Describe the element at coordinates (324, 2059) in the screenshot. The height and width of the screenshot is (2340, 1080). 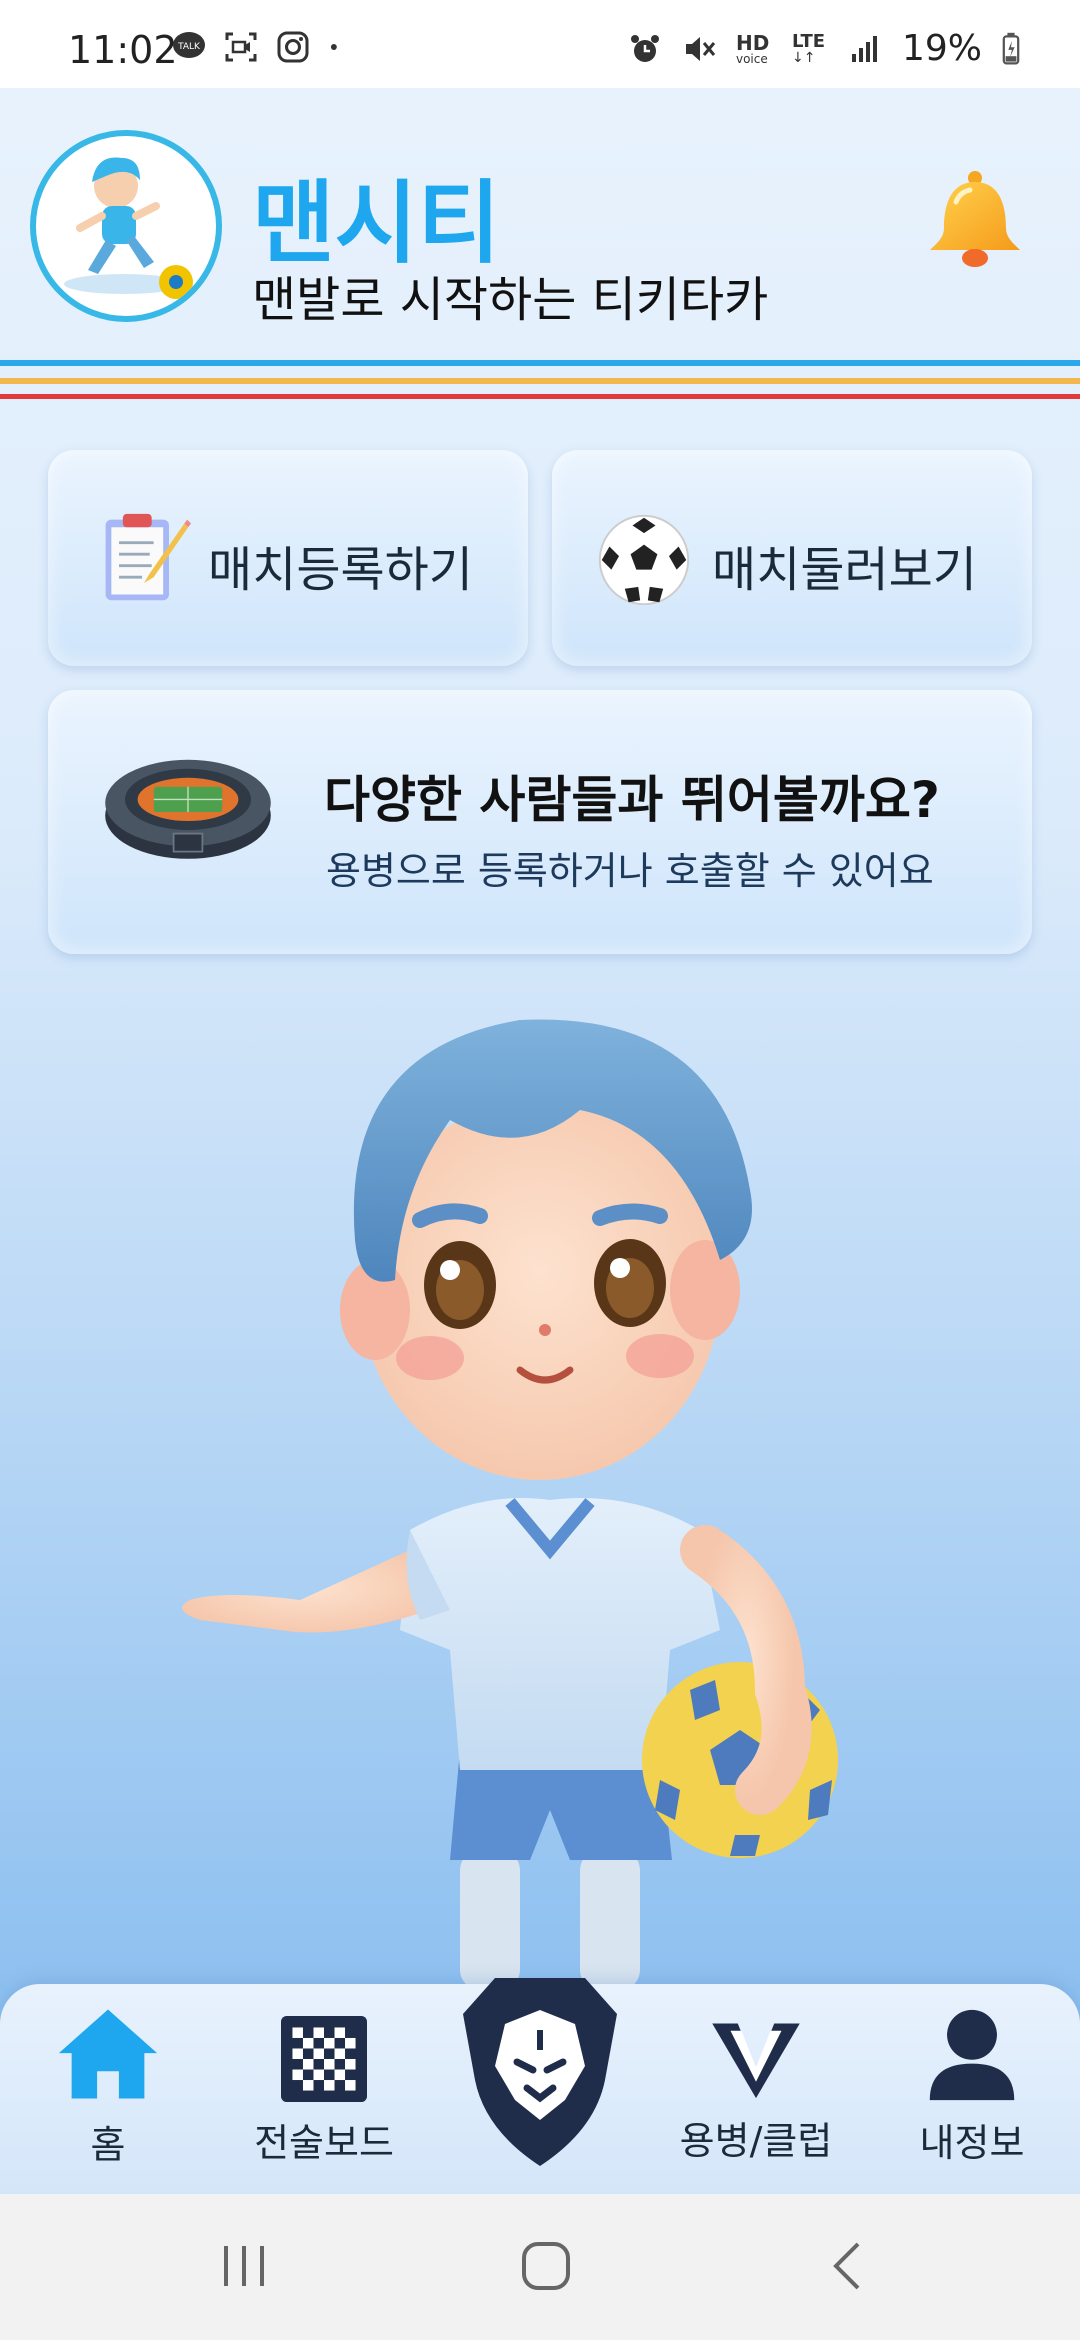
I see `checkerboard-icon` at that location.